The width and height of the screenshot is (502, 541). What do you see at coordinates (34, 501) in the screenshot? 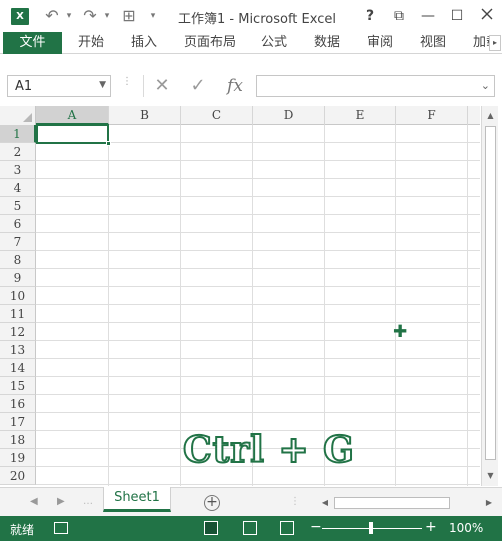
I see `sheet-nav-prev-icon: ◀` at bounding box center [34, 501].